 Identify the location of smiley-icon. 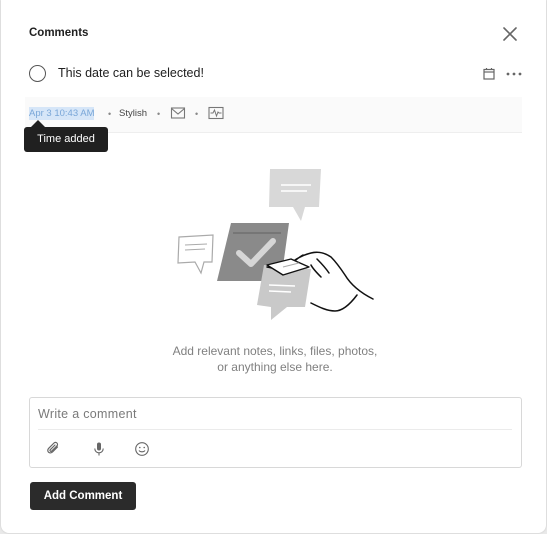
(142, 449).